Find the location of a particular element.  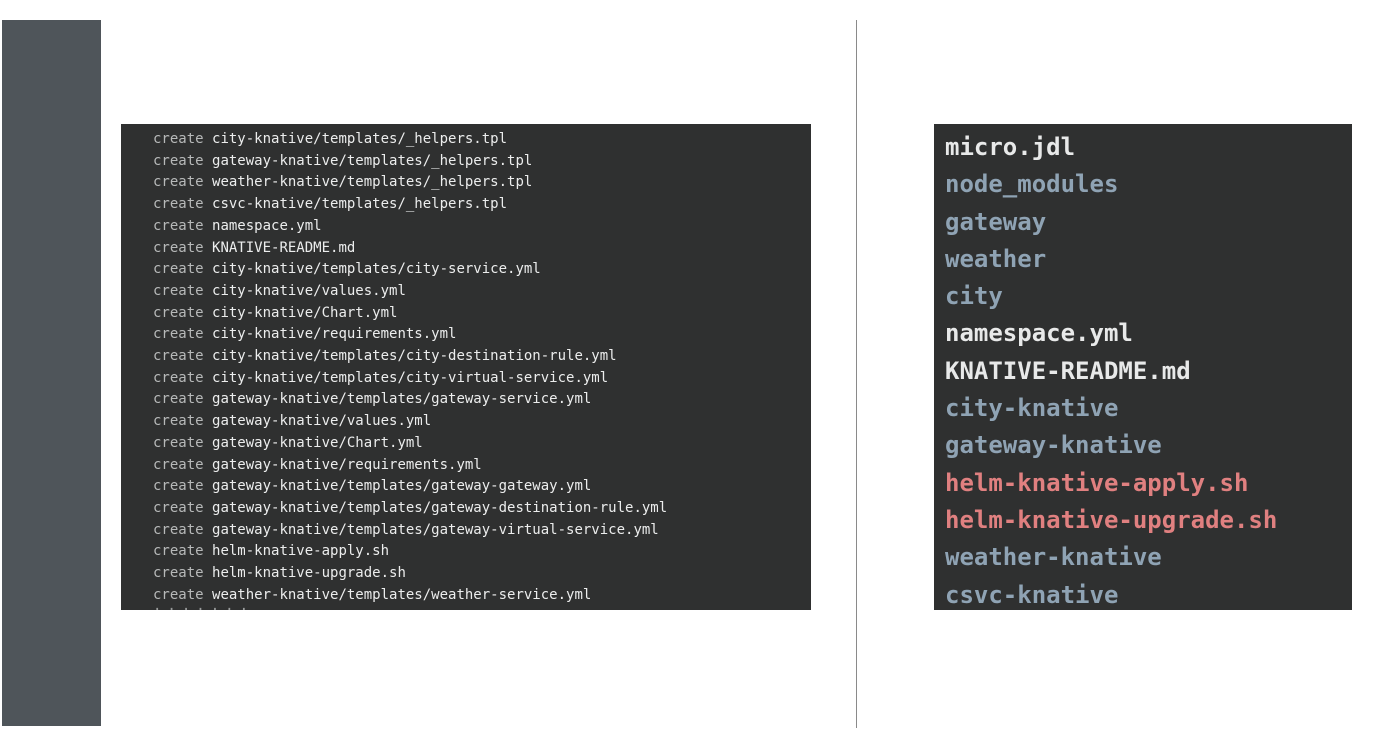

created-file-path: gateway-knative/templates/_helpers.tpl is located at coordinates (372, 160).